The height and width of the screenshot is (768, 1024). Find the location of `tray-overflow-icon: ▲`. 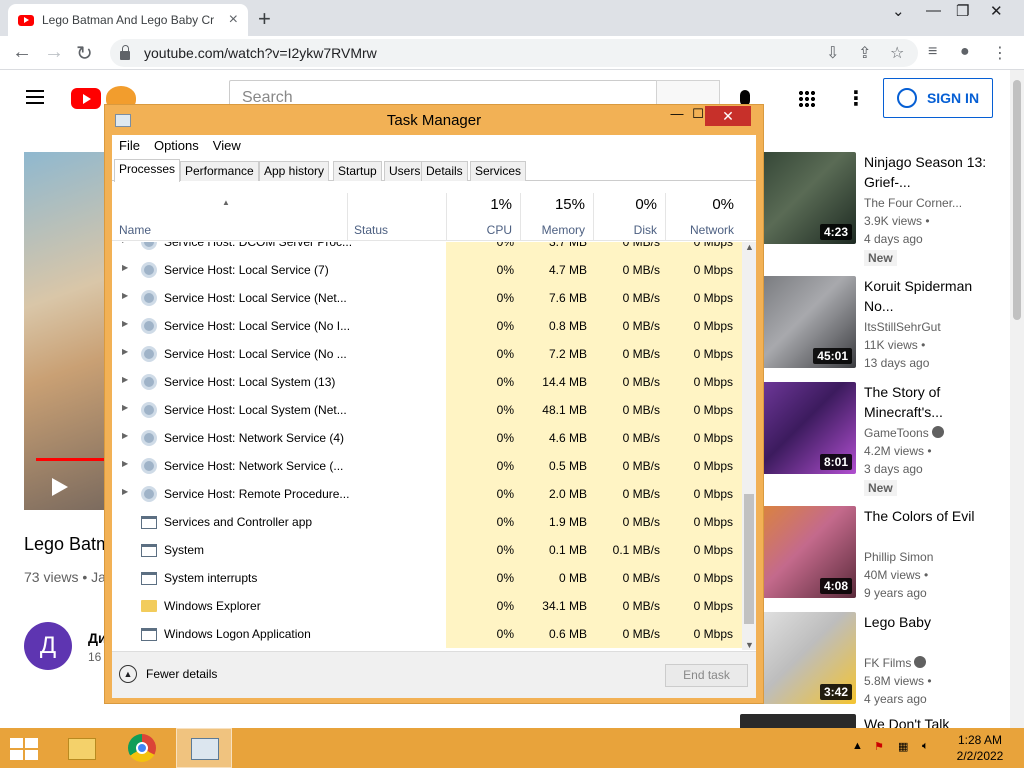

tray-overflow-icon: ▲ is located at coordinates (857, 746).